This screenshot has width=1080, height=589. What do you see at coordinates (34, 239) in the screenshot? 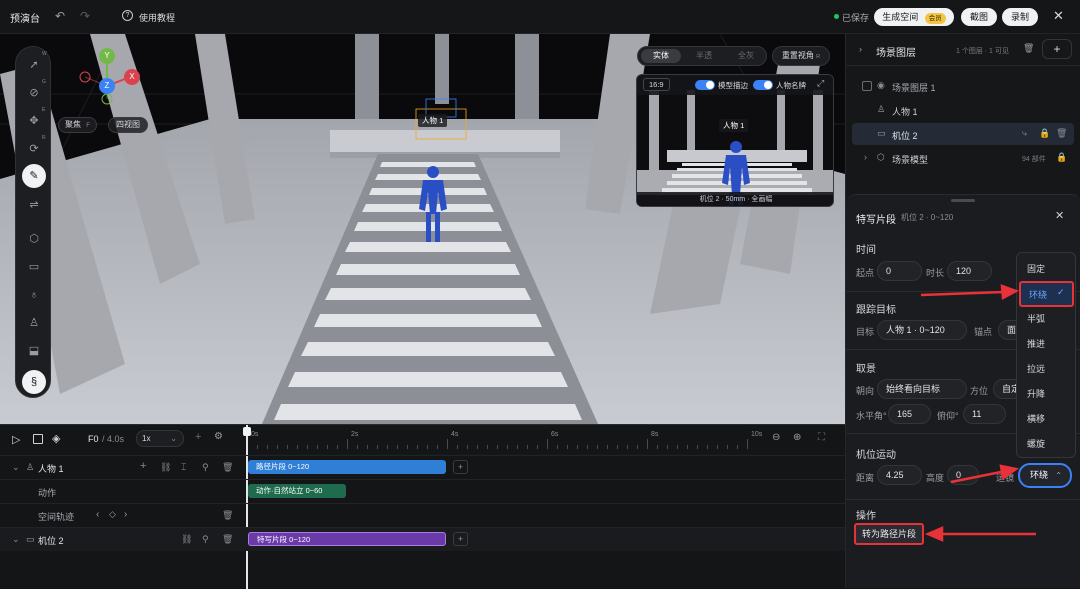
I see `cube-icon: ⬡` at bounding box center [34, 239].